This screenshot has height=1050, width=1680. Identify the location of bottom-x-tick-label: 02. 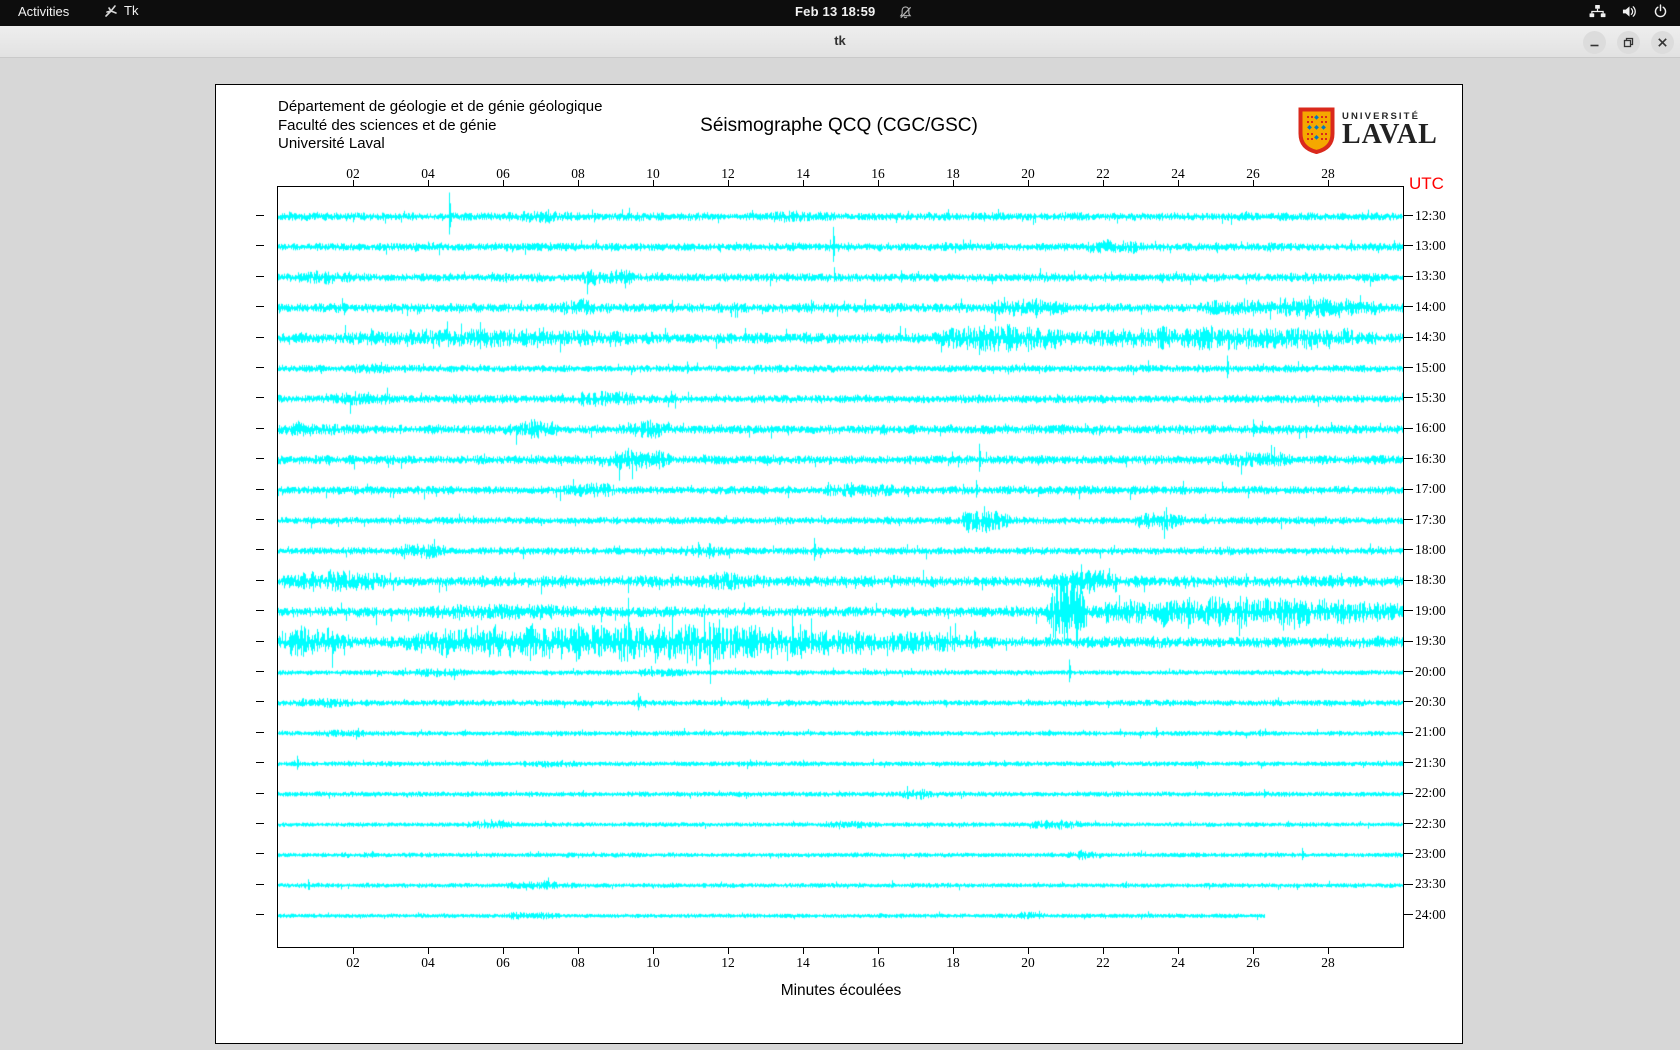
(353, 962).